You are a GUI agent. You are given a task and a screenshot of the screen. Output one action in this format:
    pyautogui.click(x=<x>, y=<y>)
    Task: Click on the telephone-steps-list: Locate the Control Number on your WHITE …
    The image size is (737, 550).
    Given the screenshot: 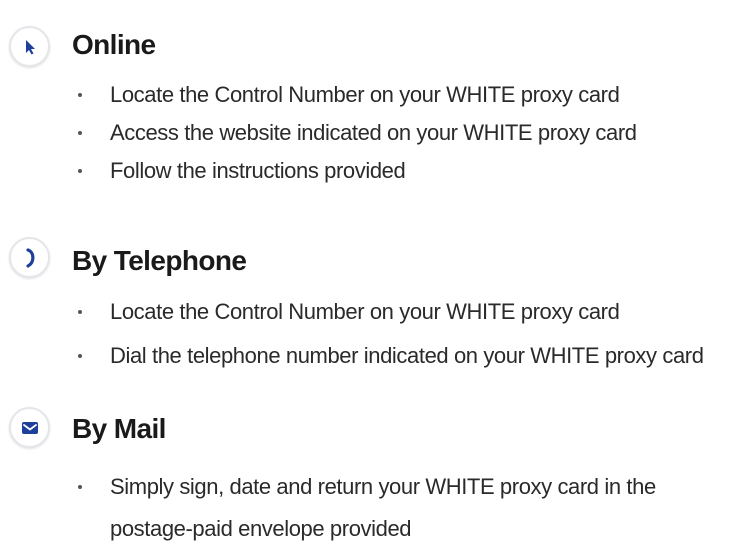 What is the action you would take?
    pyautogui.click(x=352, y=334)
    